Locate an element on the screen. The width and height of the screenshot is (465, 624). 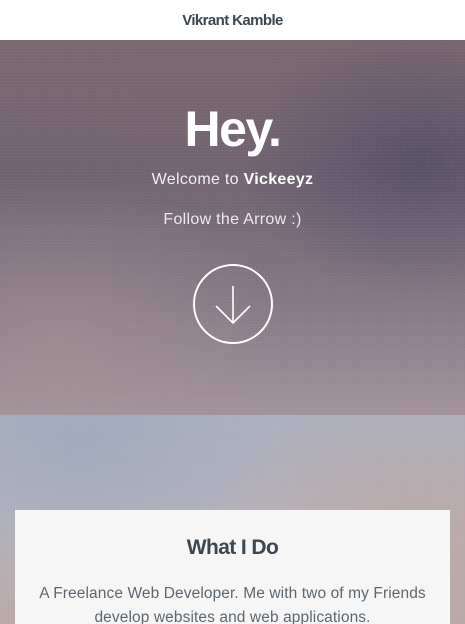
arrow-down-icon is located at coordinates (233, 305).